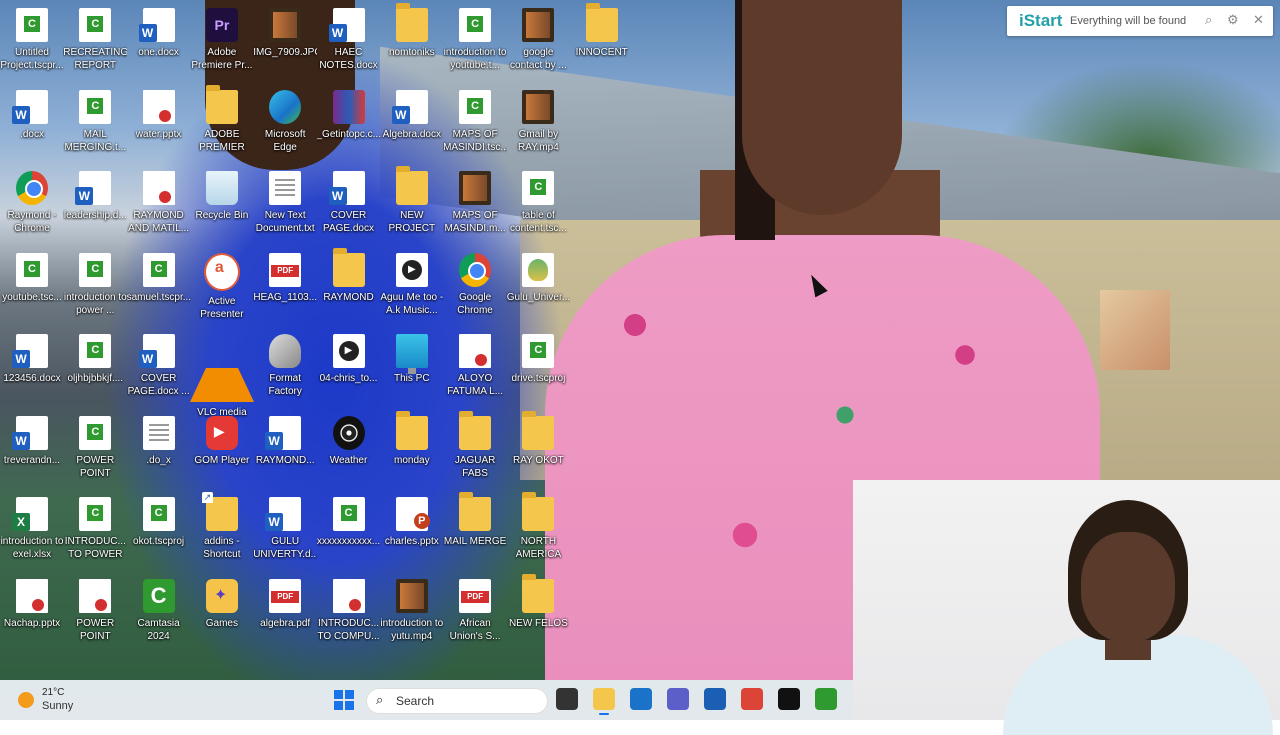  Describe the element at coordinates (349, 286) in the screenshot. I see `desktop-icon: RAYMOND` at that location.